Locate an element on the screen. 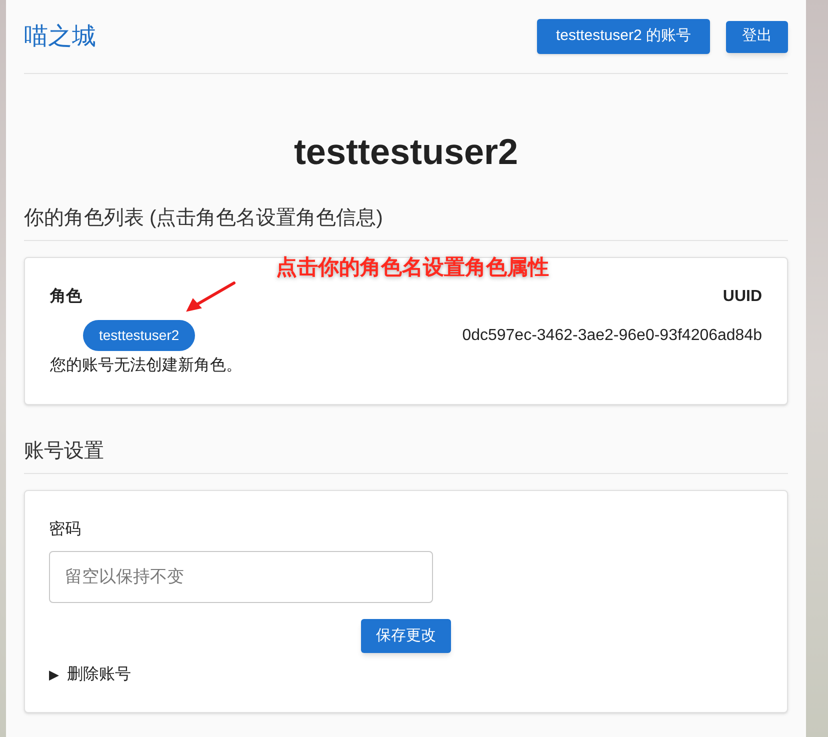  password-label: 密码 is located at coordinates (65, 530).